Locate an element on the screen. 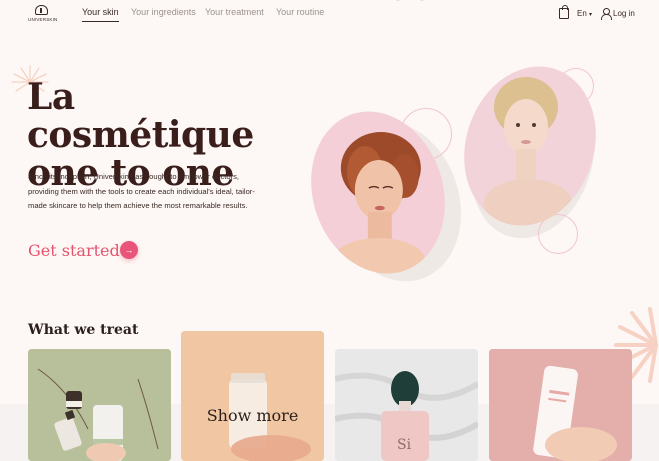 This screenshot has height=461, width=659. get-started-button: Get started → is located at coordinates (83, 250).